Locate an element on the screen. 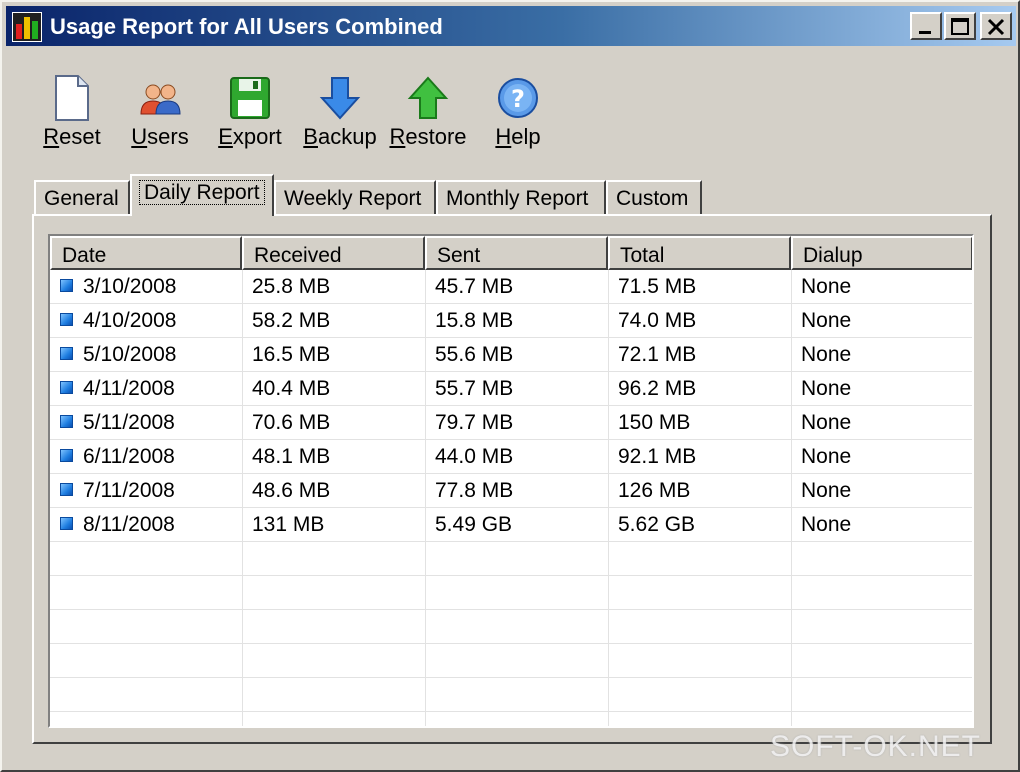  table-header: Date Received Sent Total Dialup is located at coordinates (511, 253).